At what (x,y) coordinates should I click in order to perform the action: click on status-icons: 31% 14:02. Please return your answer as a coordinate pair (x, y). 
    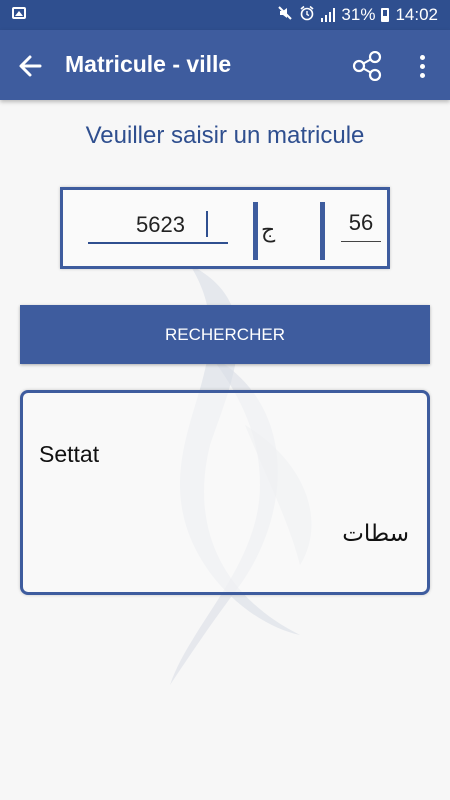
    Looking at the image, I should click on (357, 15).